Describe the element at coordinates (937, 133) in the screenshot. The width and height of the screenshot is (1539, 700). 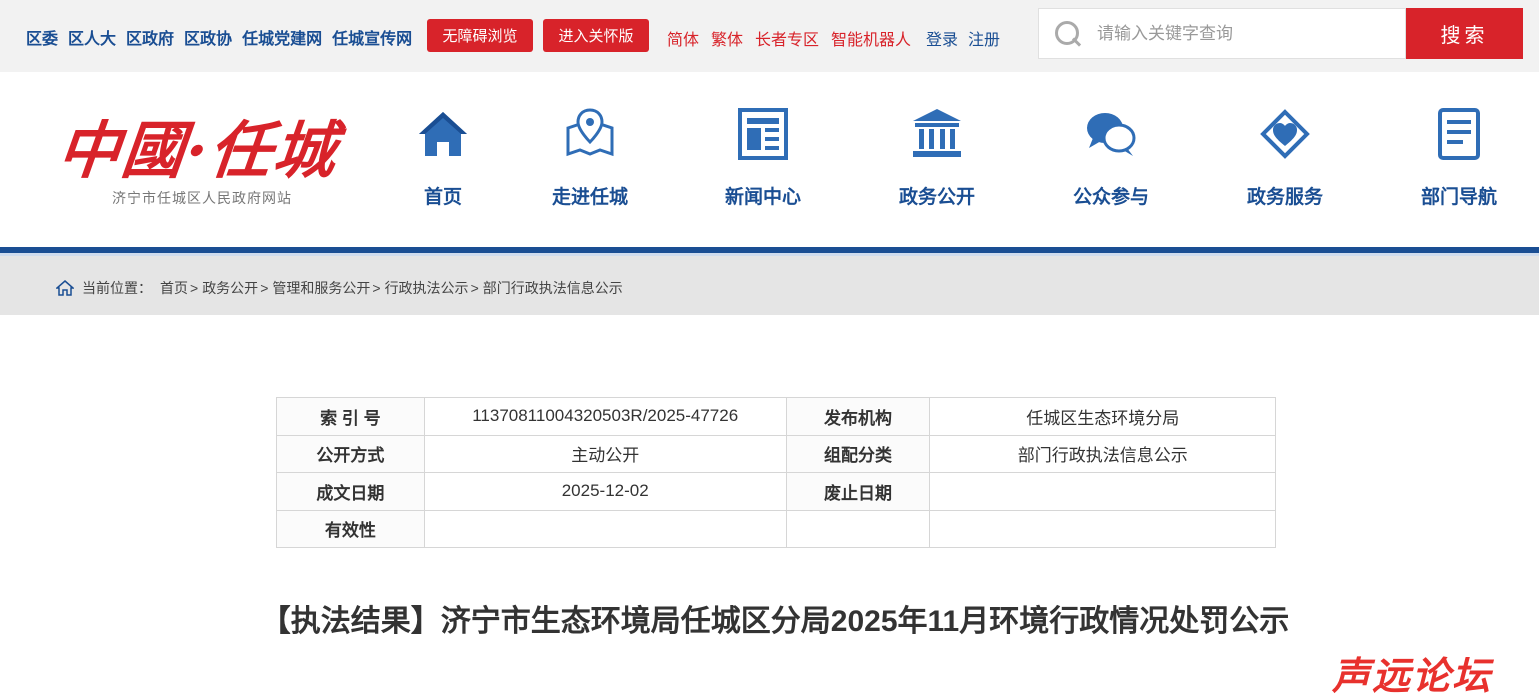
I see `government-building-icon` at that location.